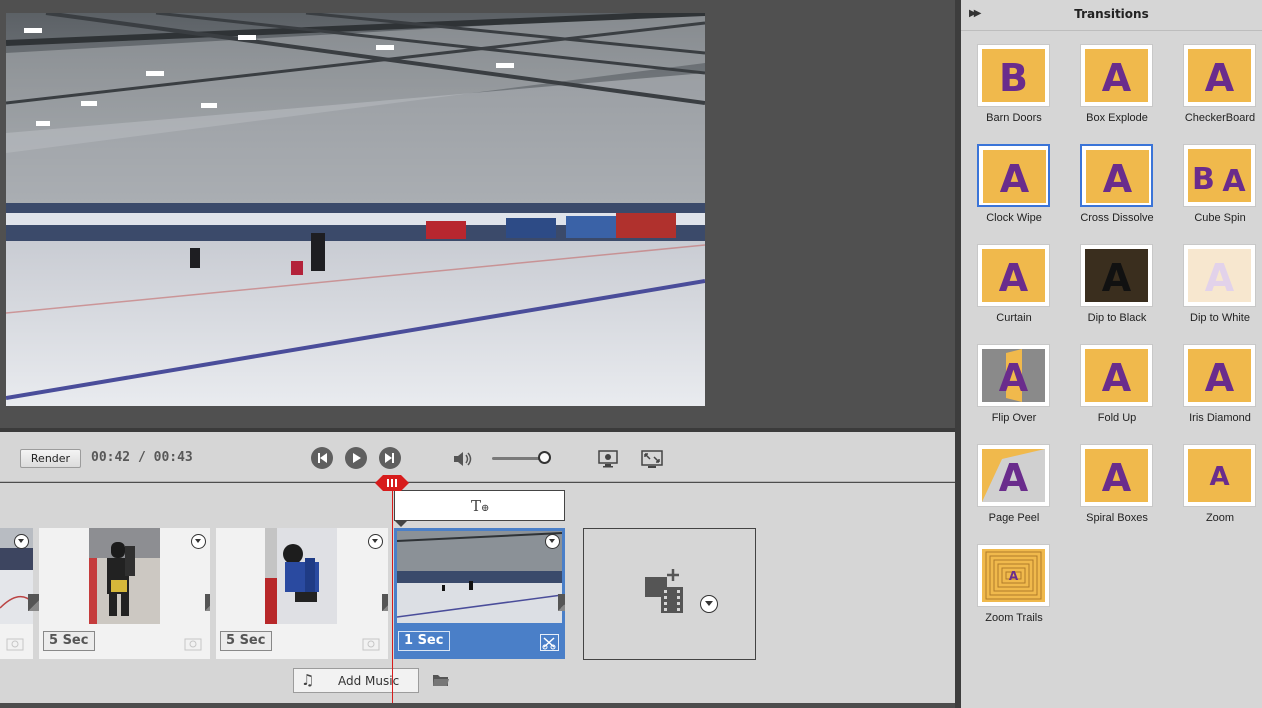 The image size is (1262, 708). What do you see at coordinates (652, 459) in the screenshot?
I see `fullscreen-icon` at bounding box center [652, 459].